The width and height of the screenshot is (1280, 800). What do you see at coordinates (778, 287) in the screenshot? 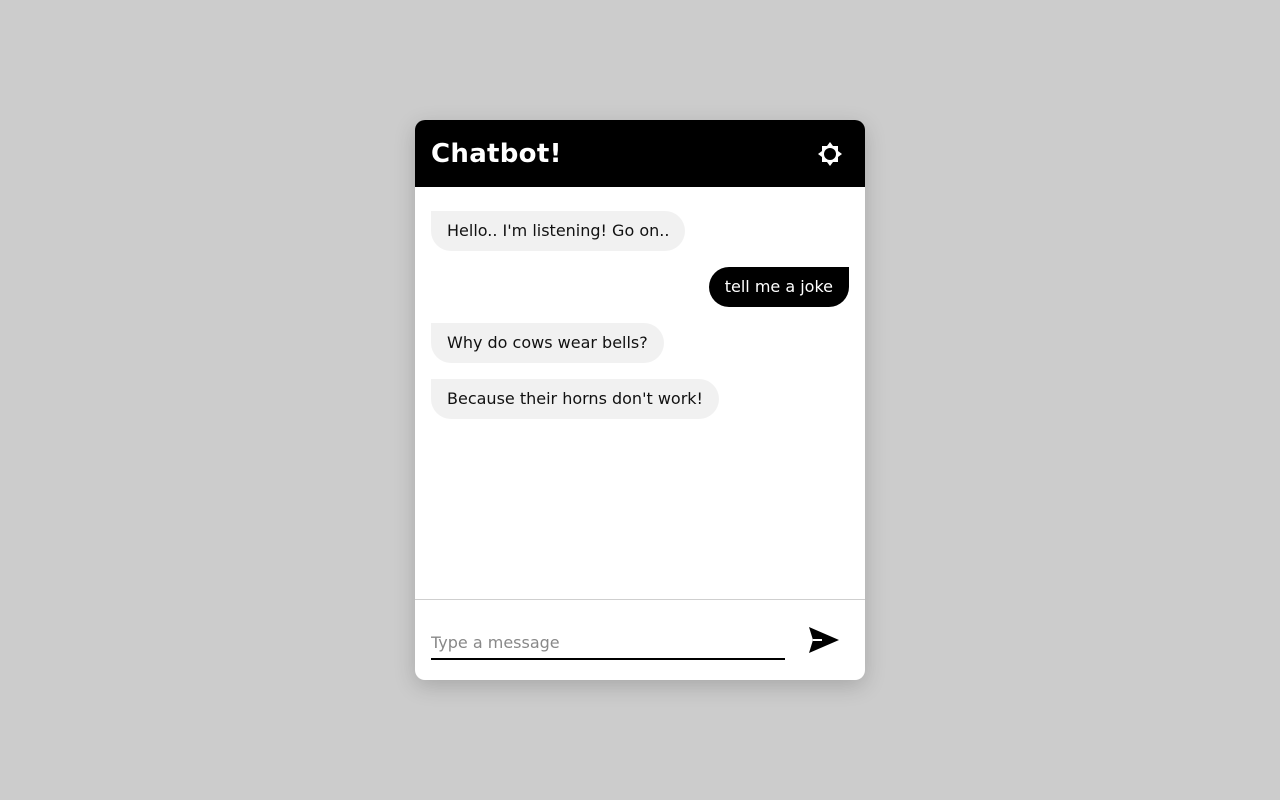
I see `user-message: tell me a joke` at bounding box center [778, 287].